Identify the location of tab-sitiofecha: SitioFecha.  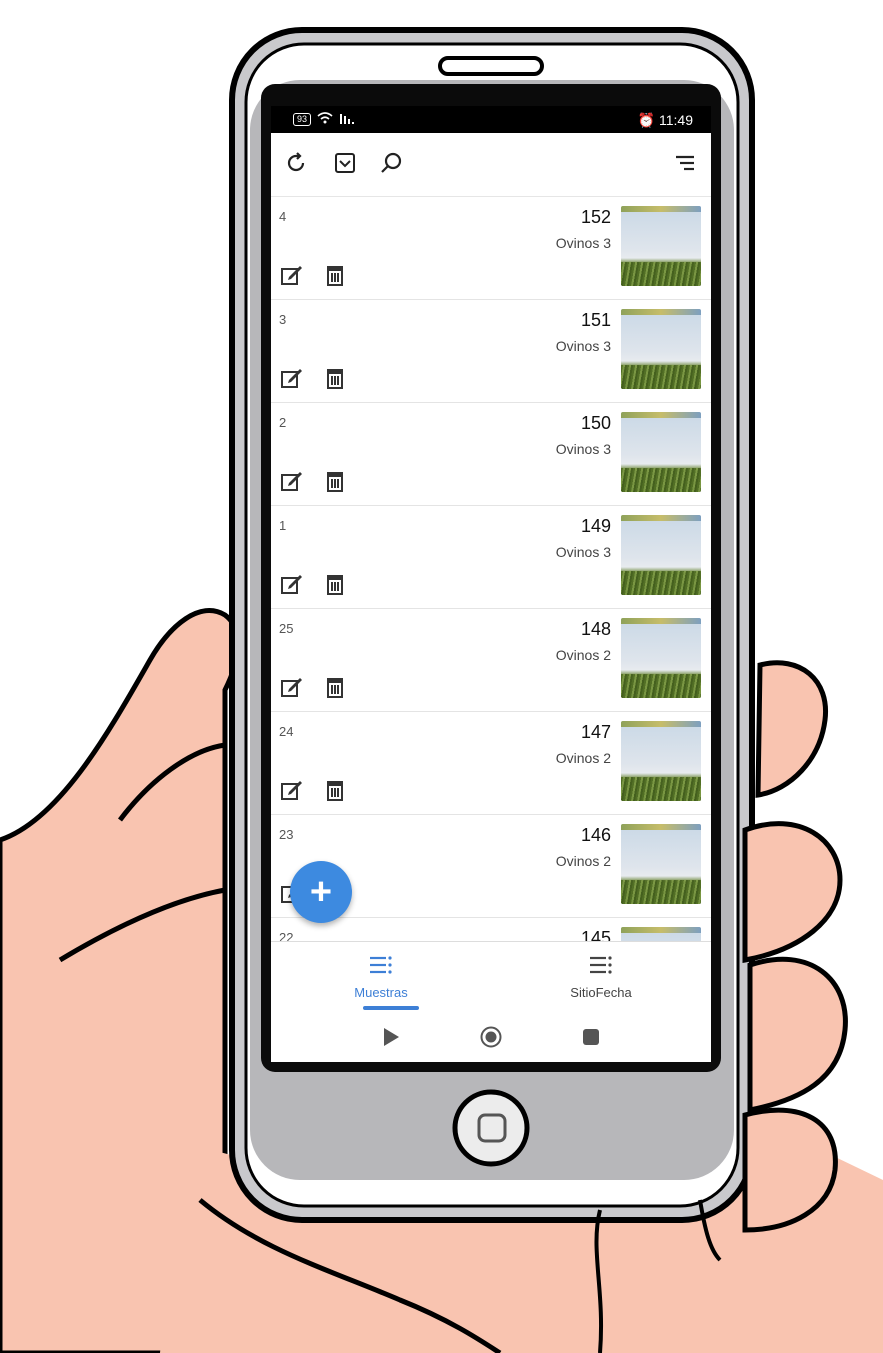
(601, 977).